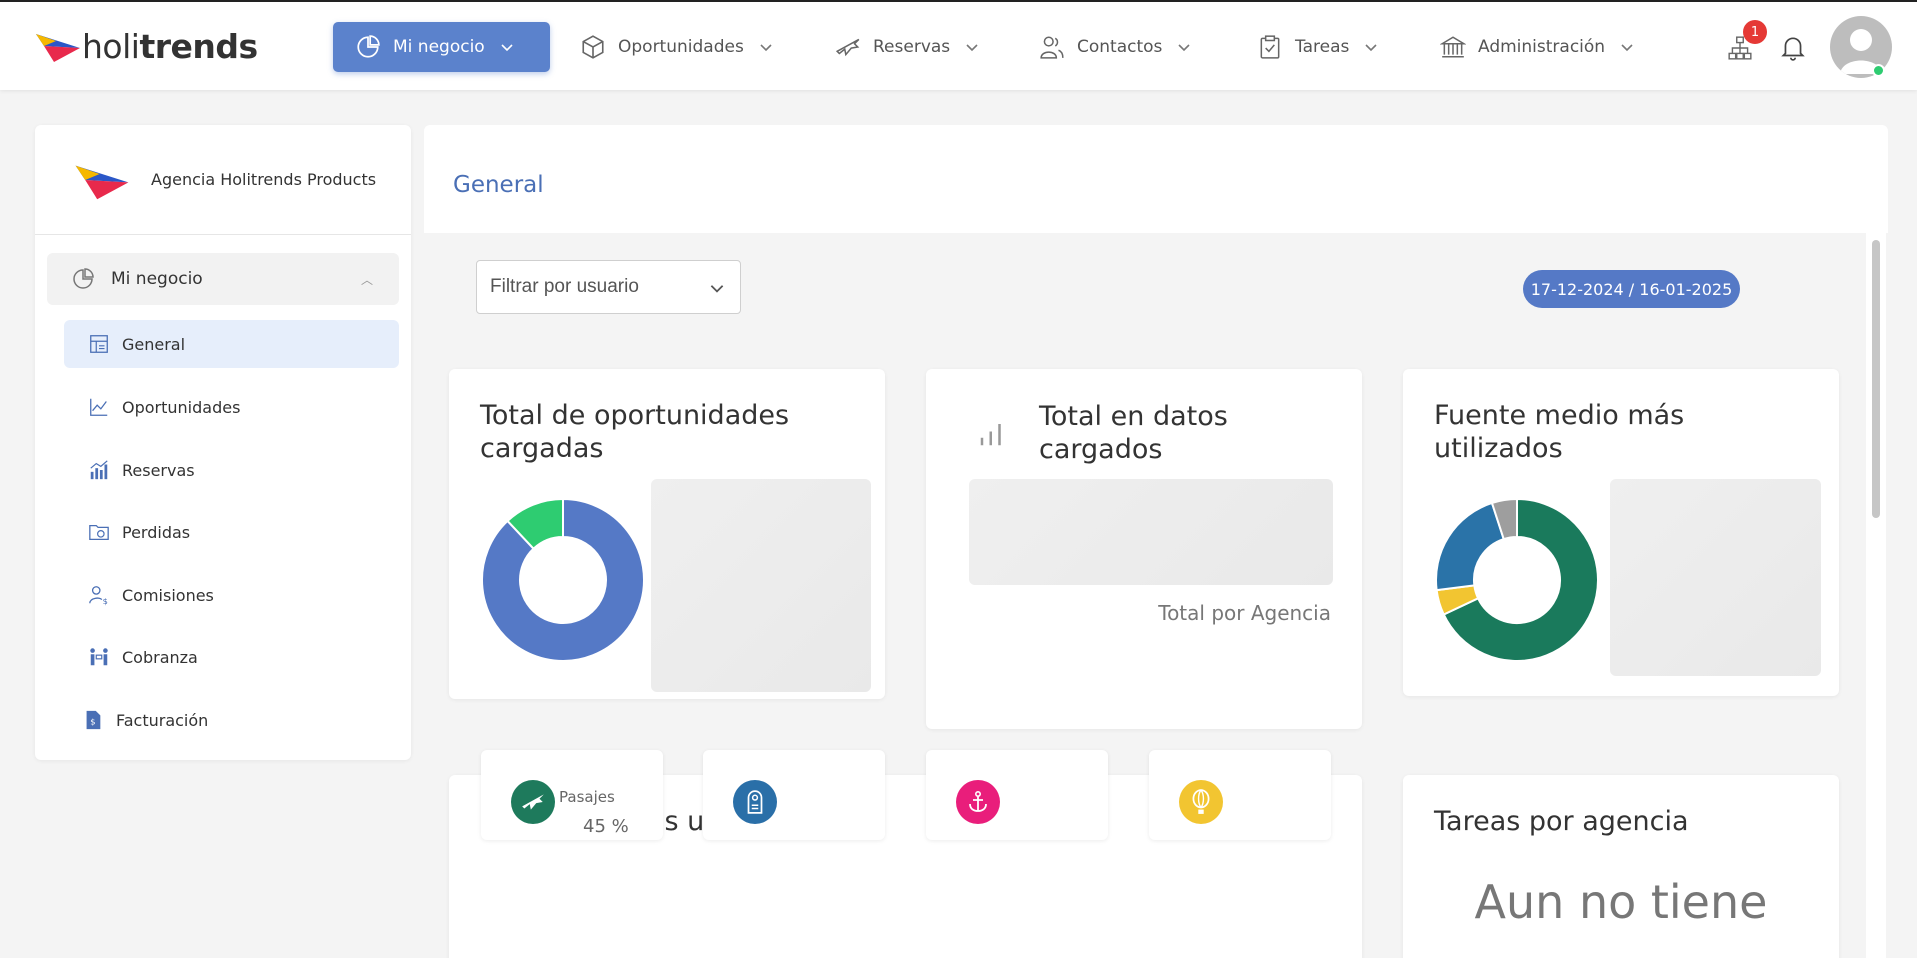  What do you see at coordinates (1270, 47) in the screenshot?
I see `clipboard-check-icon` at bounding box center [1270, 47].